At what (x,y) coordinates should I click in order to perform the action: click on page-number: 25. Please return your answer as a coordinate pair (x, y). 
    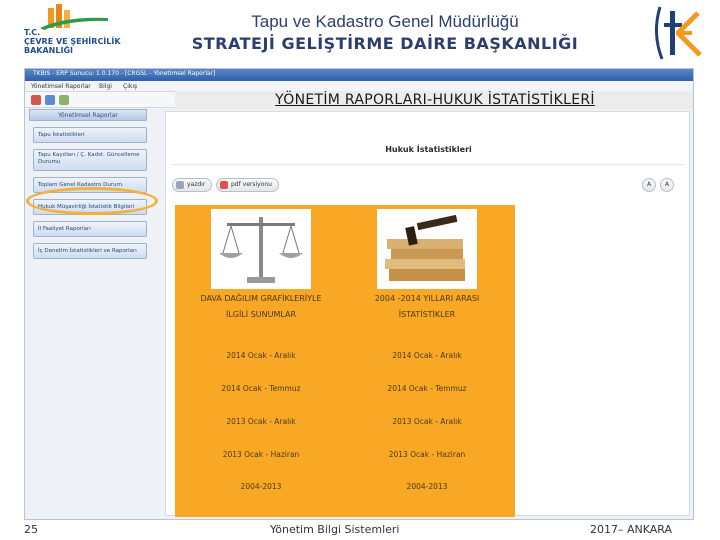
    Looking at the image, I should click on (31, 529).